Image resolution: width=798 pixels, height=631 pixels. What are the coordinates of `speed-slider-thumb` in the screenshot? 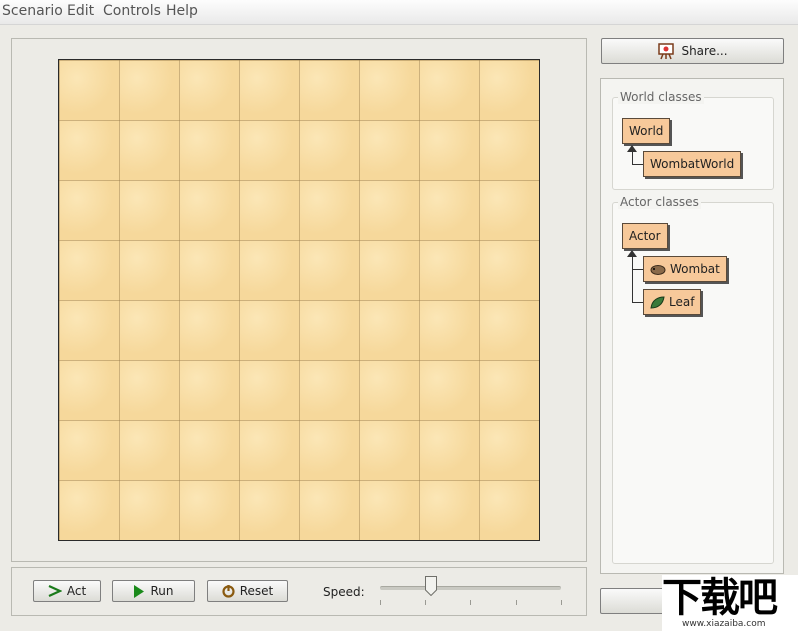 It's located at (430, 586).